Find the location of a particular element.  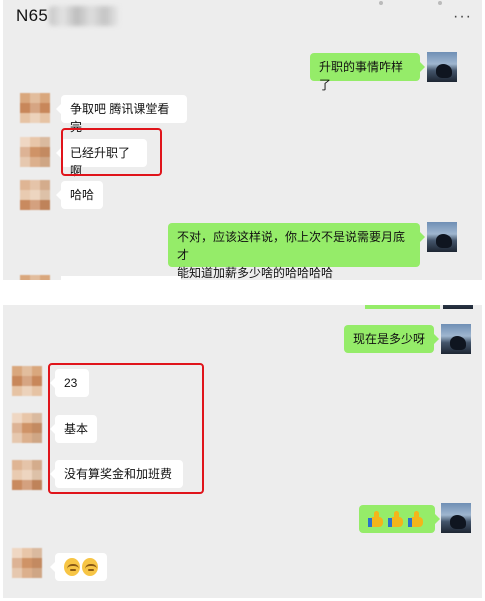

message-bubble-outgoing: 升职的事情咋样了 is located at coordinates (367, 72).